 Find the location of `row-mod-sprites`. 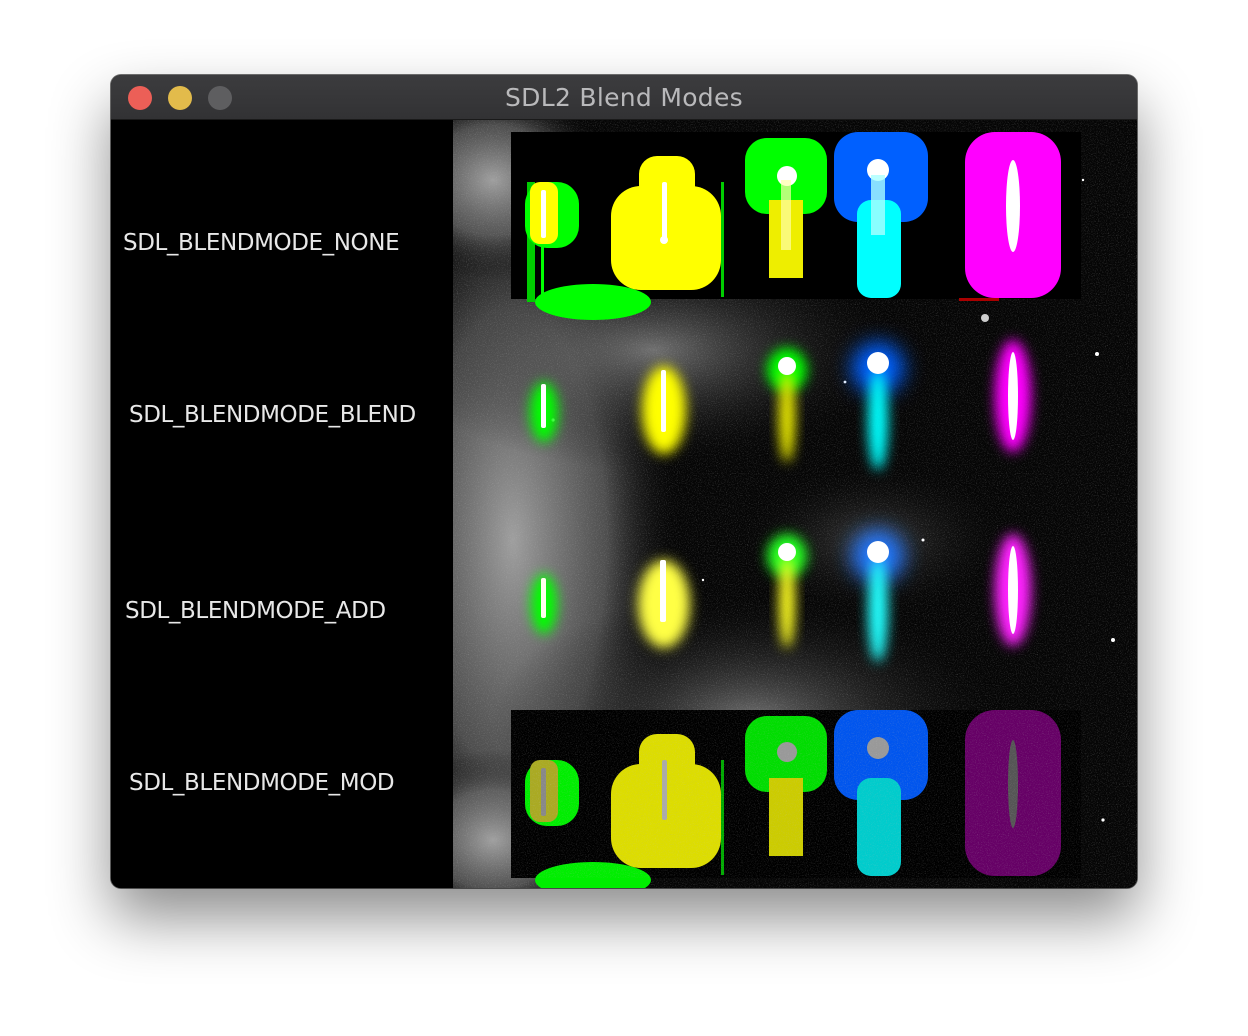

row-mod-sprites is located at coordinates (796, 799).